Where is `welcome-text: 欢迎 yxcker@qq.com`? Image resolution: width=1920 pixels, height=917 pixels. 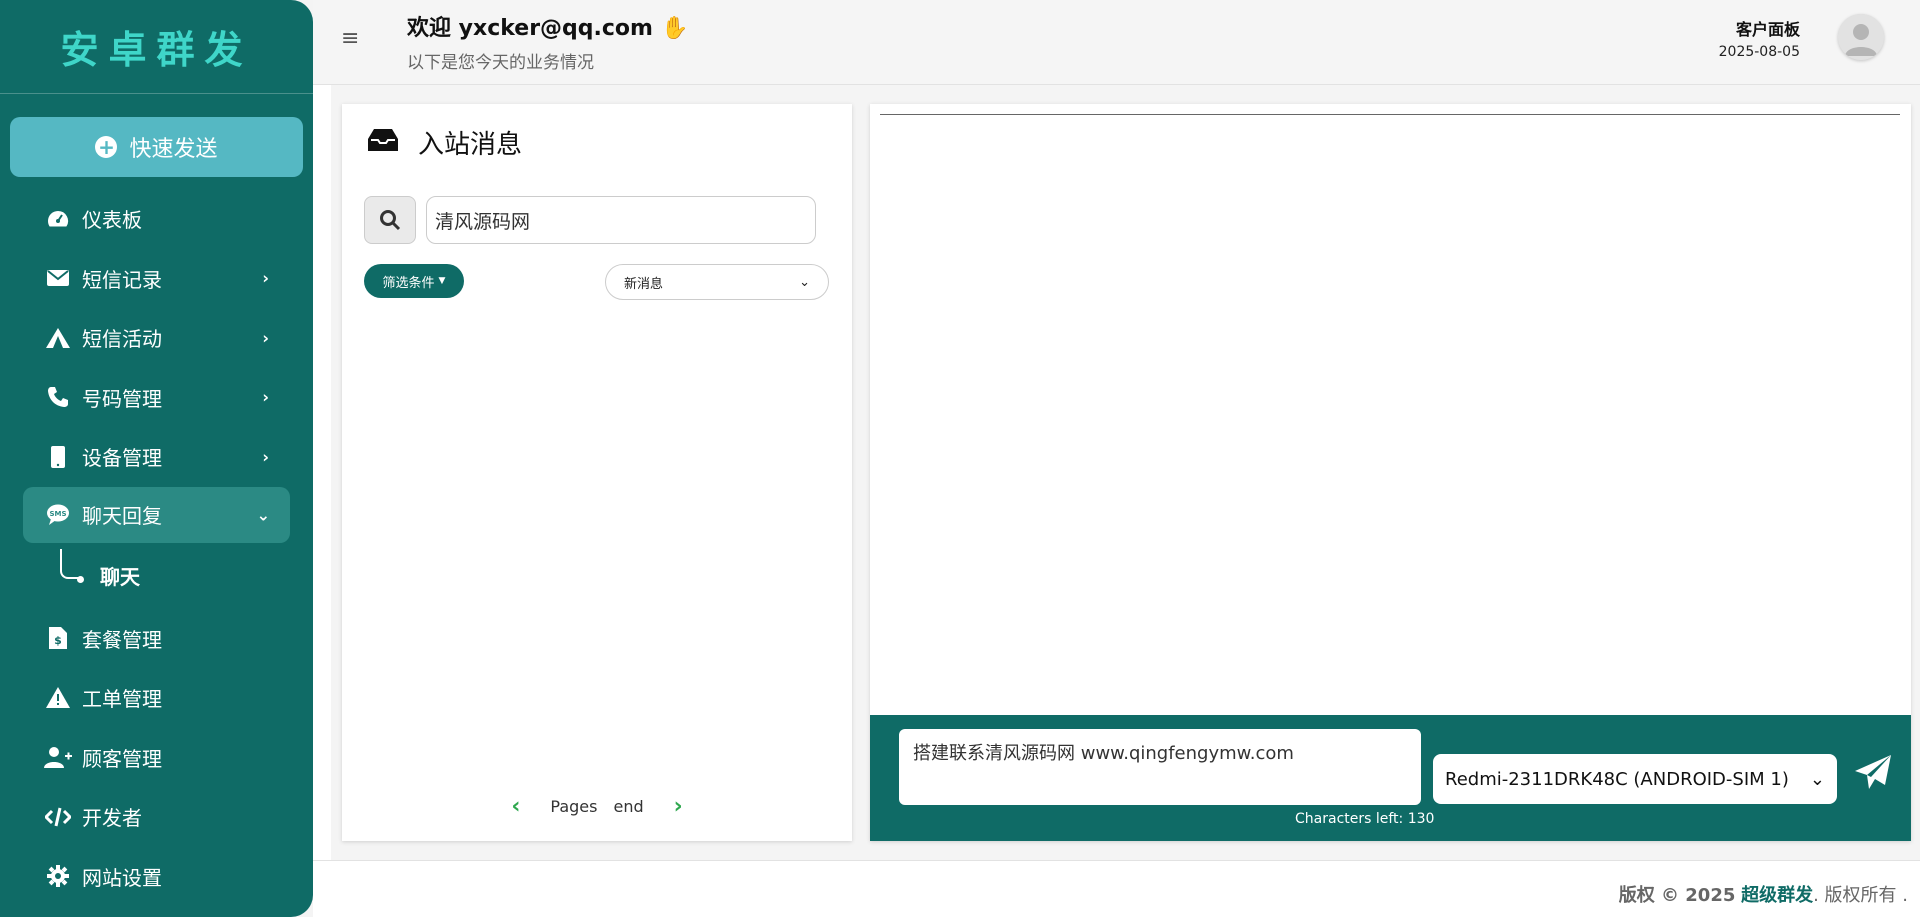 welcome-text: 欢迎 yxcker@qq.com is located at coordinates (530, 28).